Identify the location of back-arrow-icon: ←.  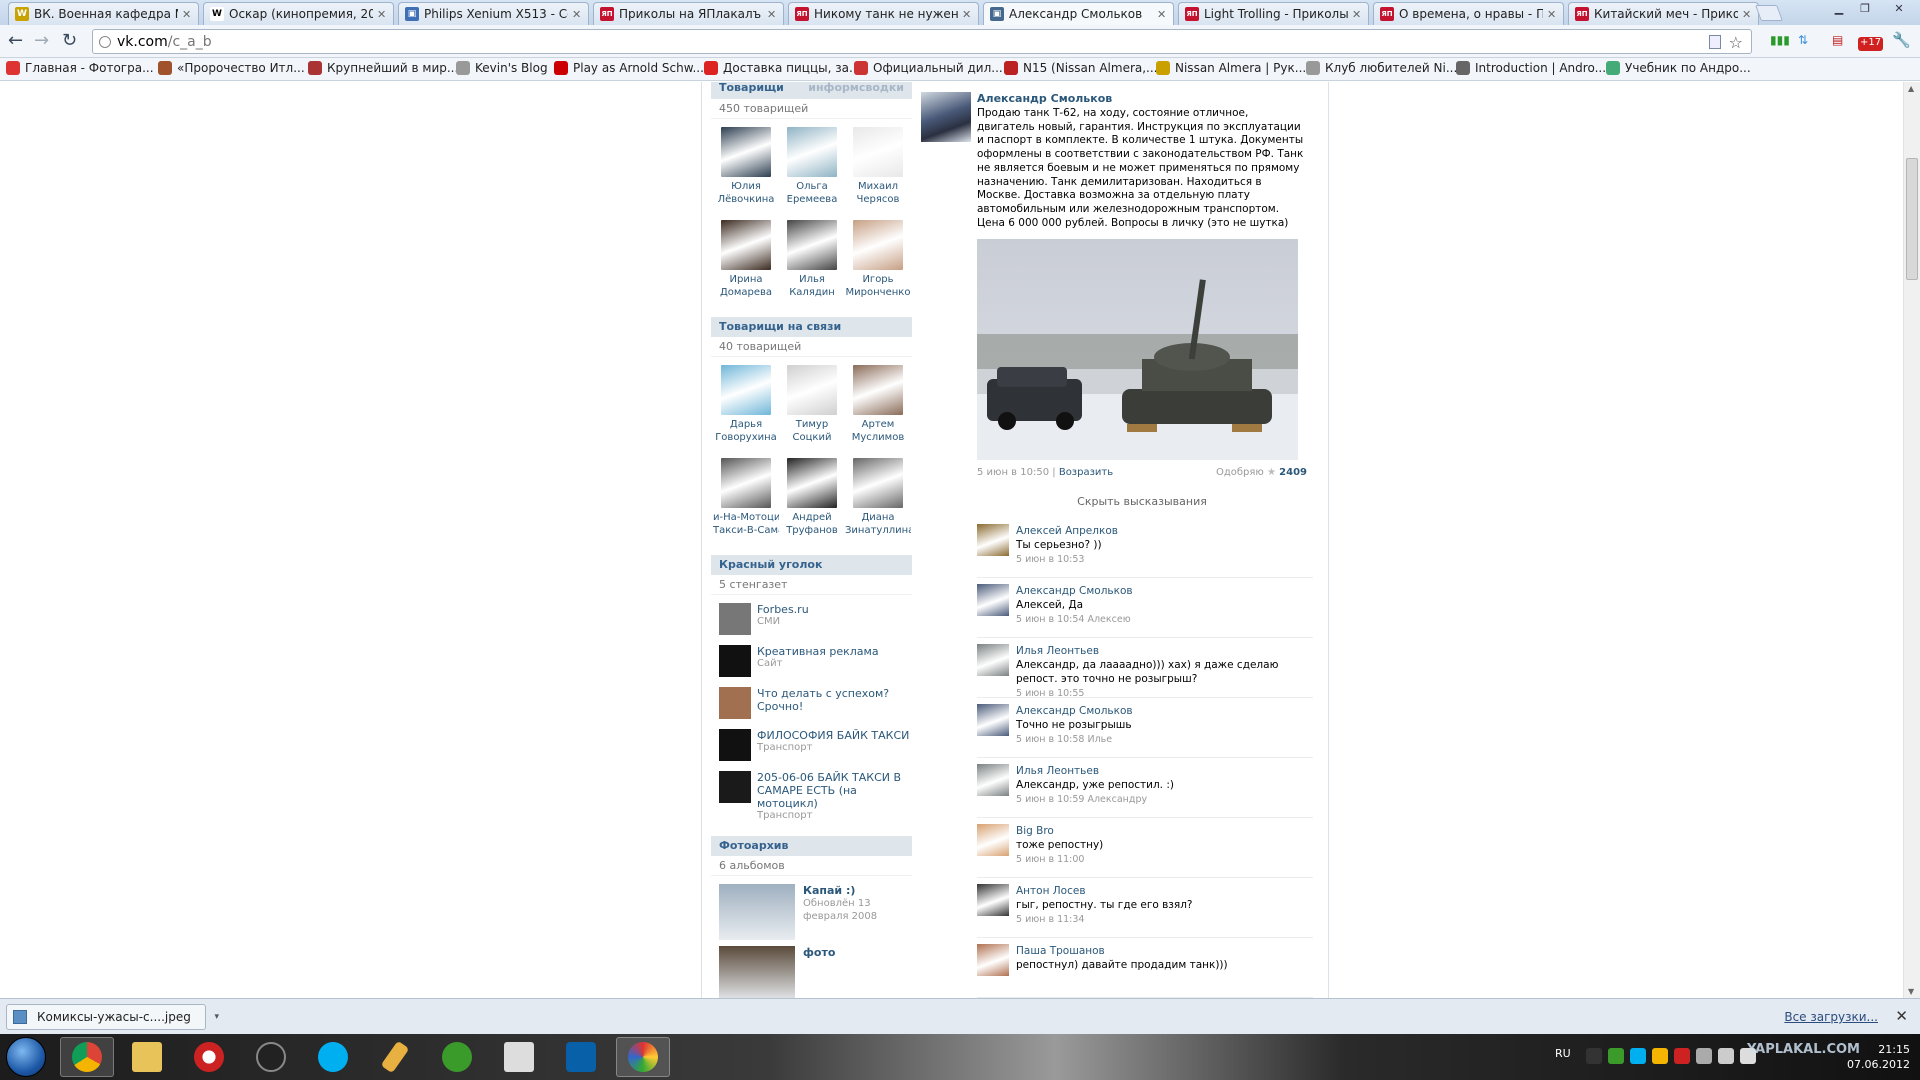
(15, 41).